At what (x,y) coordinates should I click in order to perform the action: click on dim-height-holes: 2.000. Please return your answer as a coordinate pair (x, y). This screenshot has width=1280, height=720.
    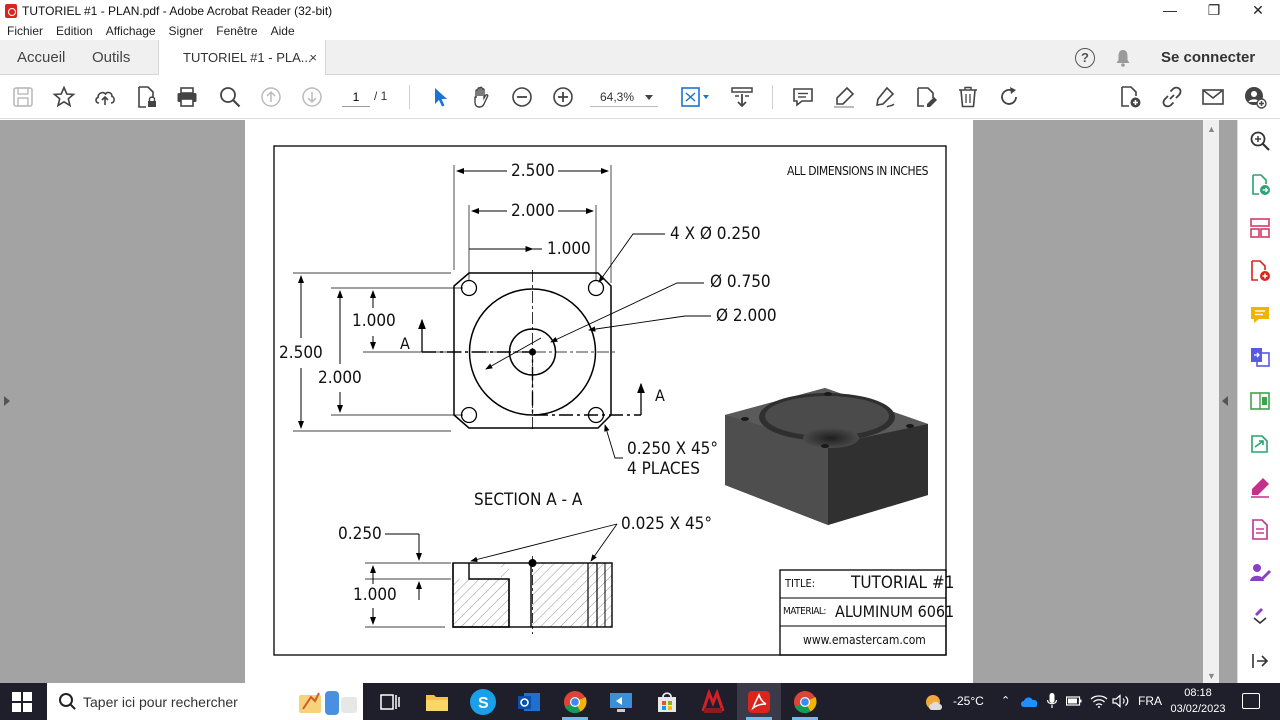
    Looking at the image, I should click on (340, 378).